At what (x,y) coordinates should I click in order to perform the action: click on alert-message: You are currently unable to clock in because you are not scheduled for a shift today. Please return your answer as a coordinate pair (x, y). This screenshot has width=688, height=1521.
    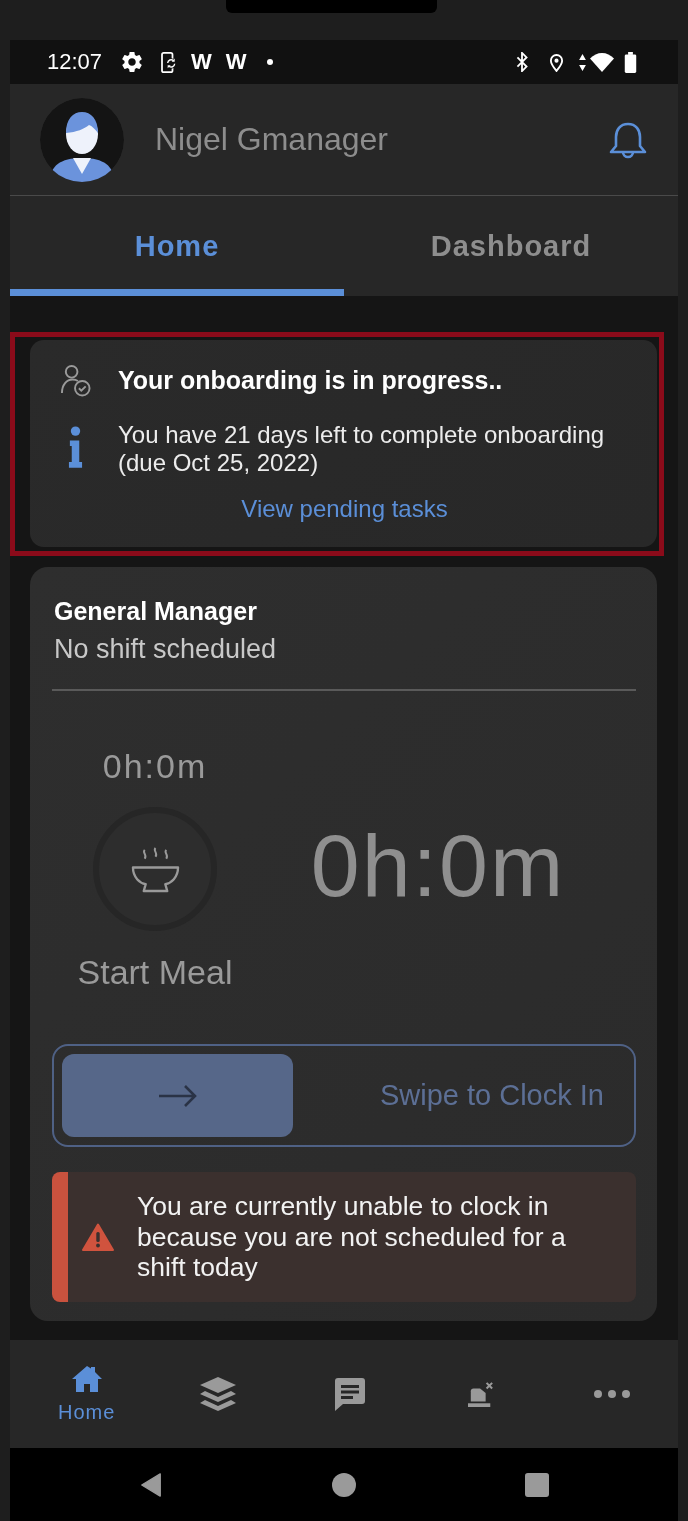
    Looking at the image, I should click on (352, 1237).